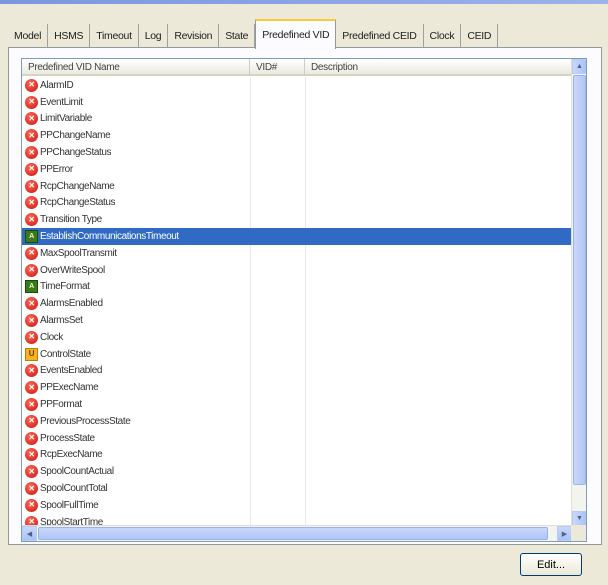 The height and width of the screenshot is (585, 608). I want to click on vid-name-label: EstablishCommunicationsTimeout, so click(109, 237).